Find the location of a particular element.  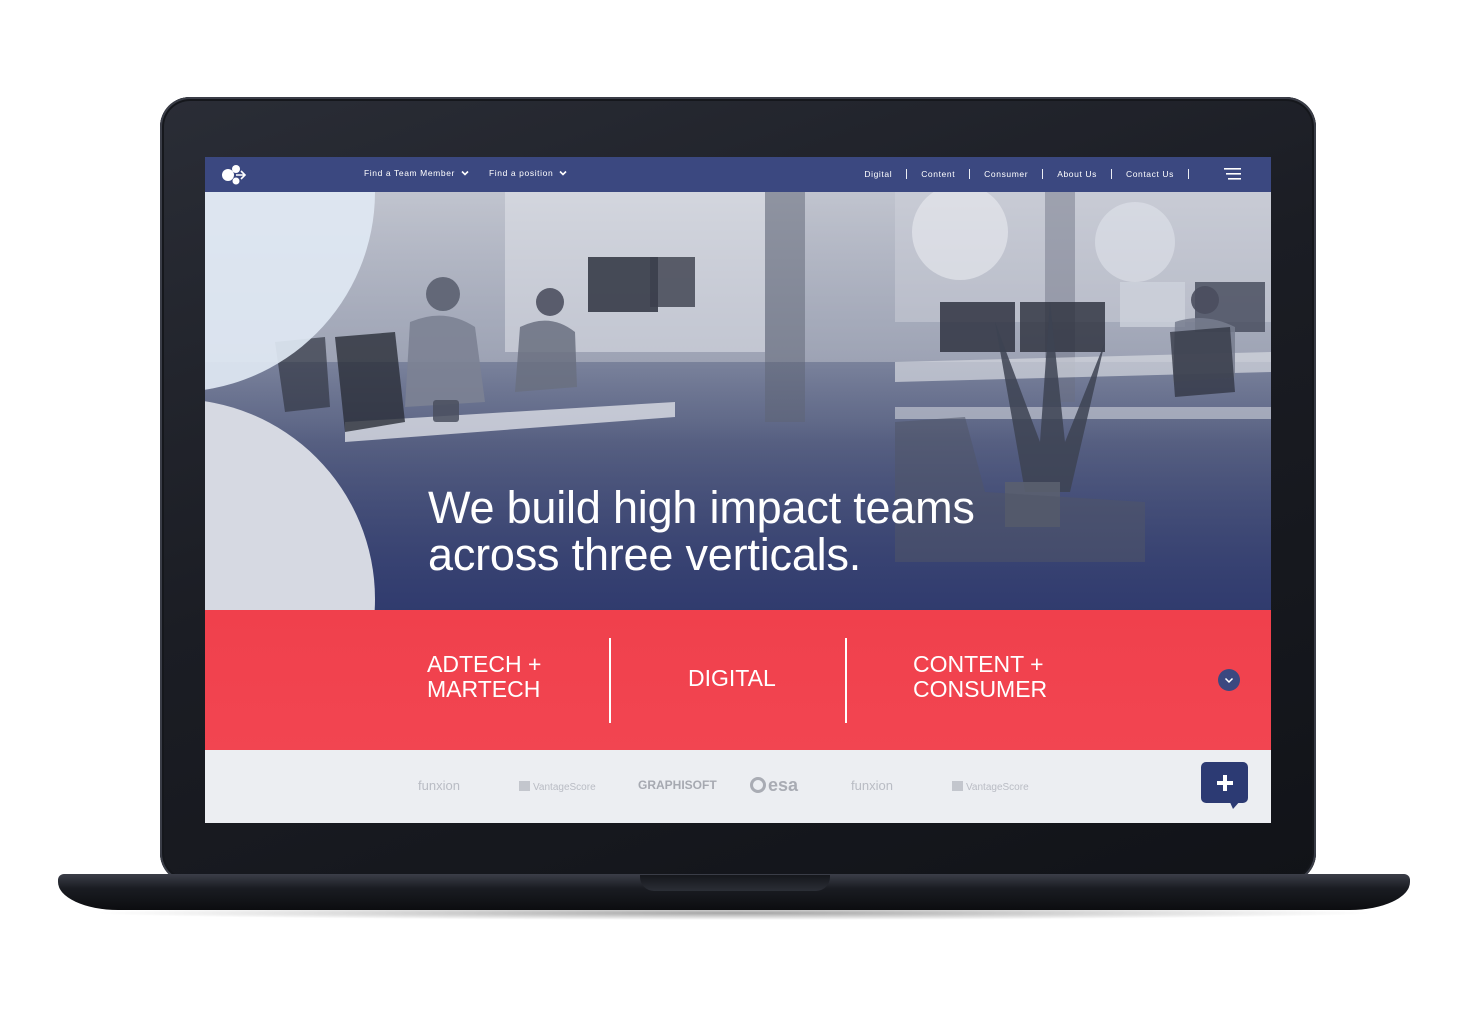

scroll-down-button is located at coordinates (1229, 680).